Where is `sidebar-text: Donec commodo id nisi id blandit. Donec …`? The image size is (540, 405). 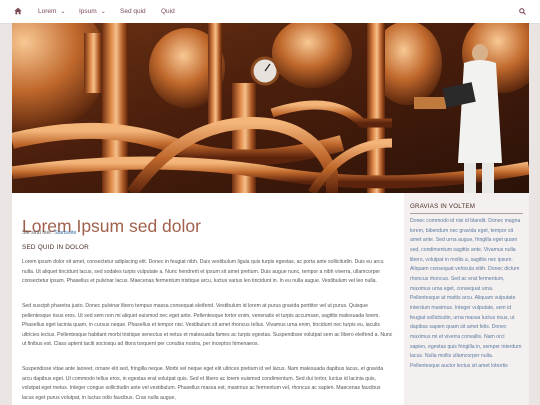 sidebar-text: Donec commodo id nisi id blandit. Donec … is located at coordinates (466, 293).